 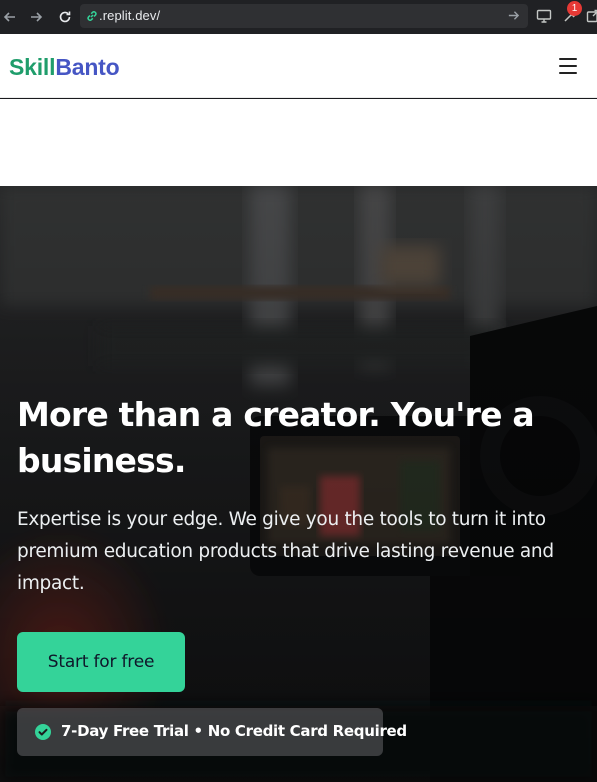 I want to click on url-text: .replit.dev/, so click(x=130, y=15).